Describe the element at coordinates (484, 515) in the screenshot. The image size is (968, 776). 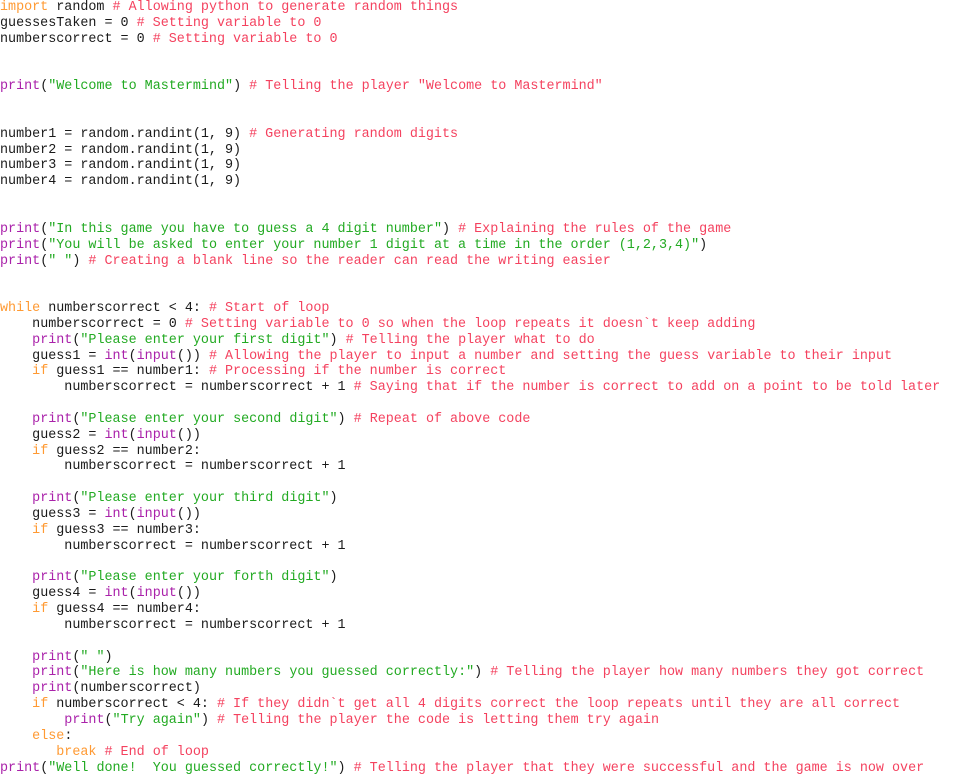
I see `code-line: guess3 = int(input())` at that location.